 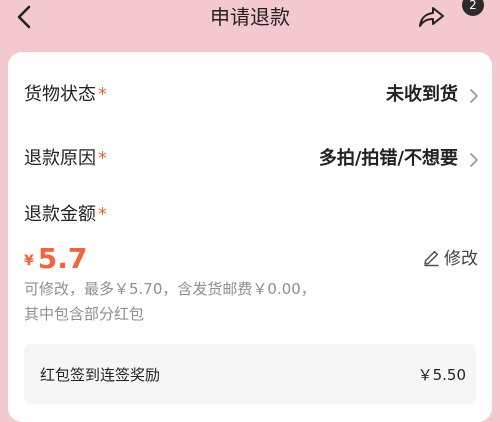 I want to click on goods-status-label-text: 货物状态, so click(x=60, y=94).